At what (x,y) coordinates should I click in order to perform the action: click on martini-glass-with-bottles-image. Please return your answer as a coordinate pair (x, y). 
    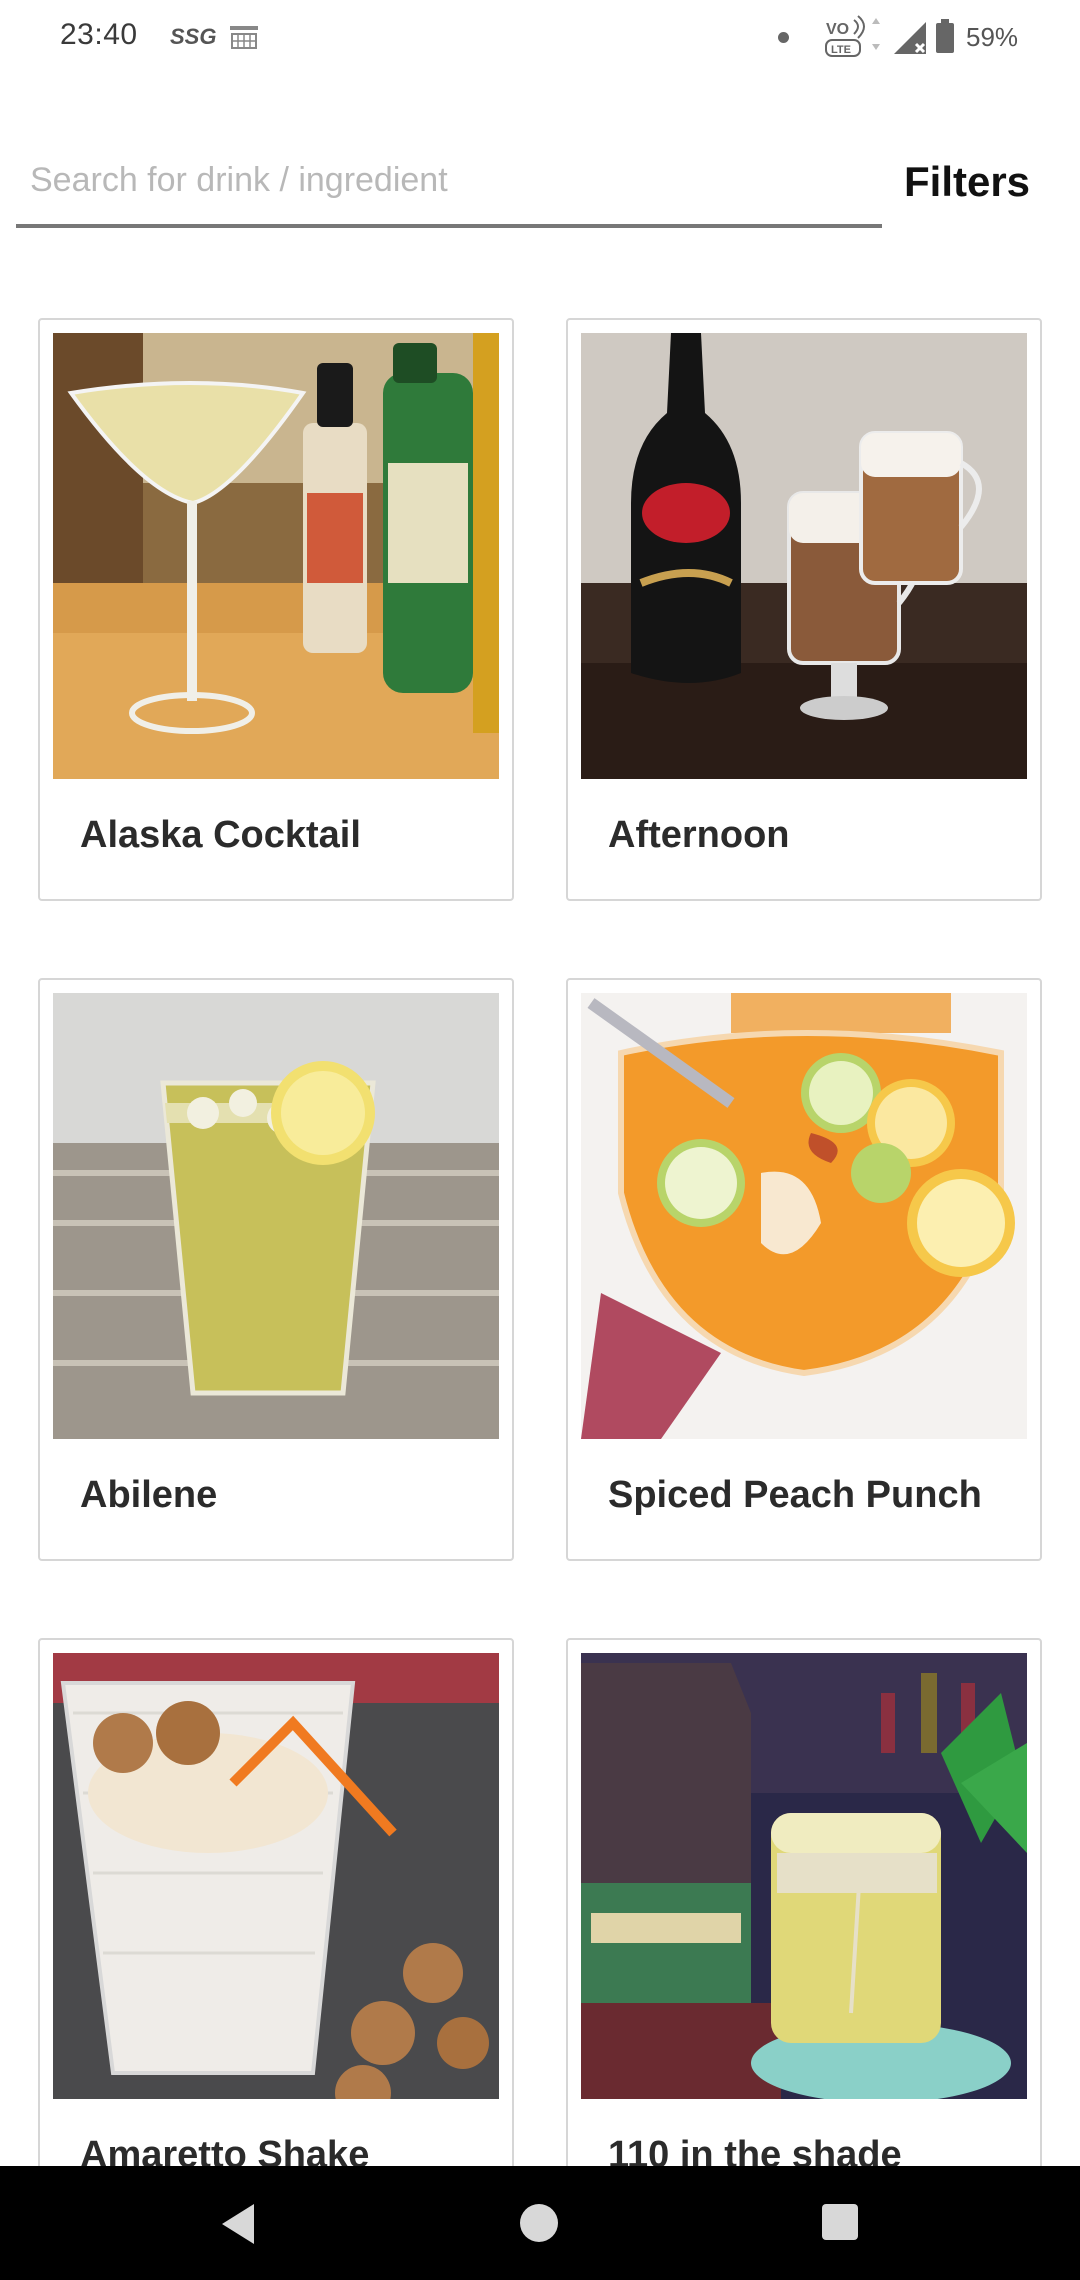
    Looking at the image, I should click on (276, 556).